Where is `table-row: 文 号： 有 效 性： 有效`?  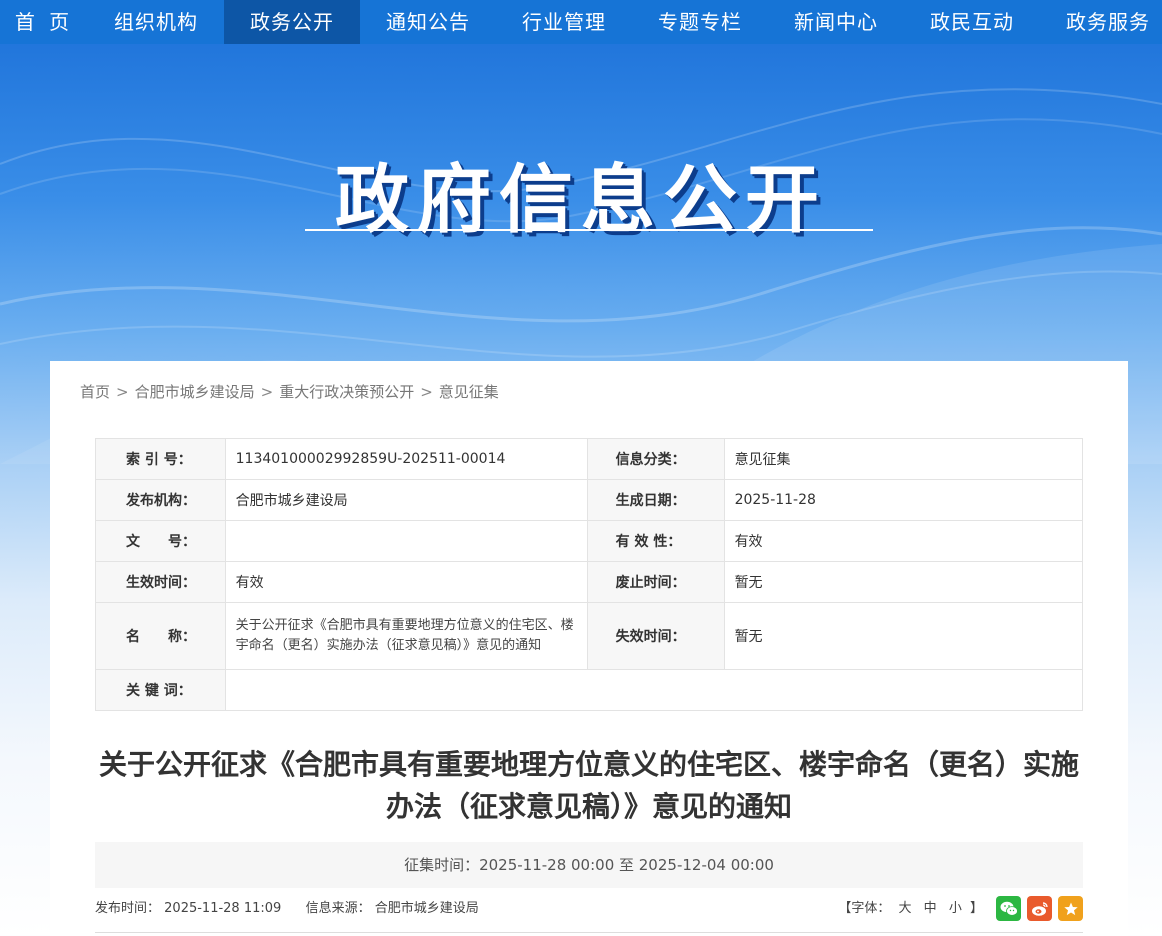 table-row: 文 号： 有 效 性： 有效 is located at coordinates (589, 541).